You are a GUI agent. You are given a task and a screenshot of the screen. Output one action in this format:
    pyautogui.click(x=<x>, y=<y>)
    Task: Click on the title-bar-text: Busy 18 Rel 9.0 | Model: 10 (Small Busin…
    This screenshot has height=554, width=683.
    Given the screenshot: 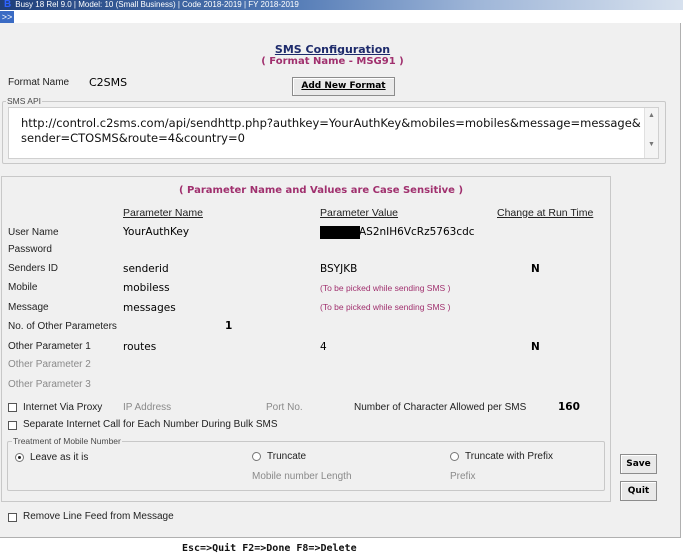 What is the action you would take?
    pyautogui.click(x=157, y=4)
    